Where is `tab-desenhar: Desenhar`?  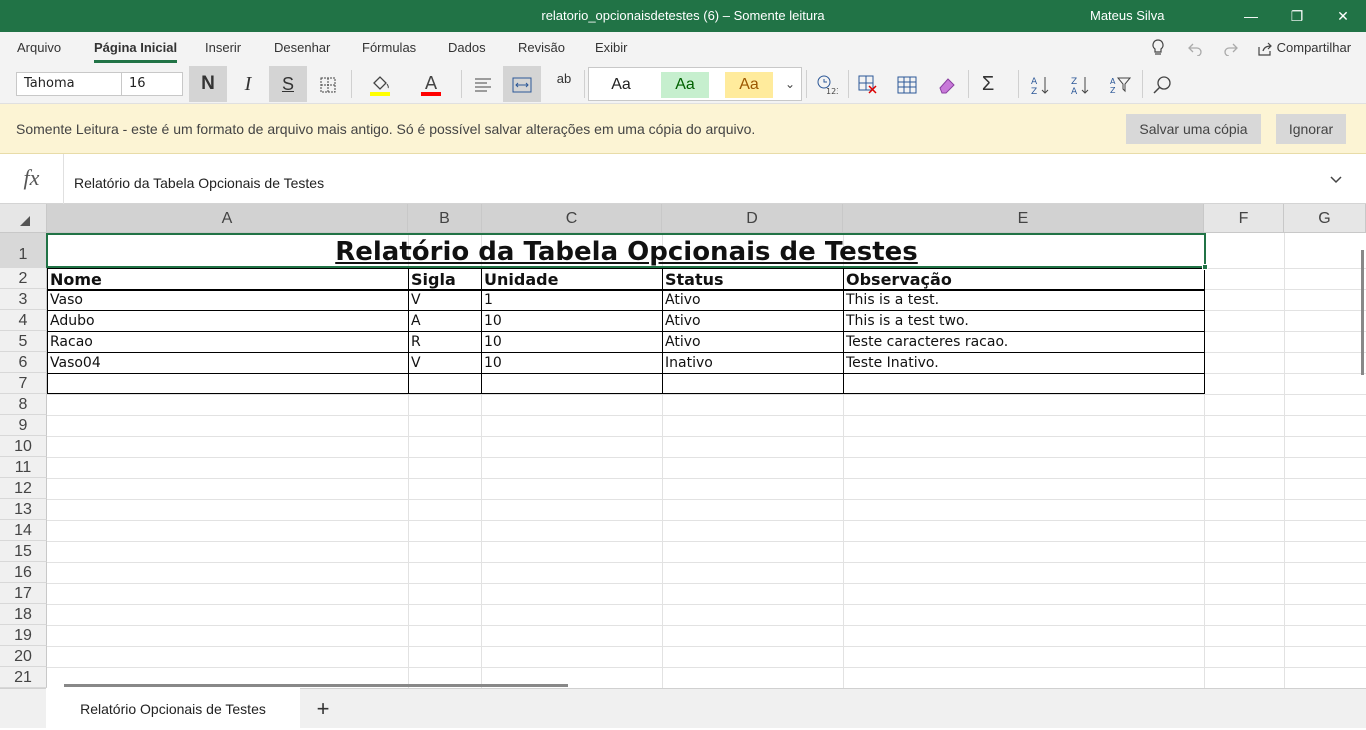 tab-desenhar: Desenhar is located at coordinates (302, 48).